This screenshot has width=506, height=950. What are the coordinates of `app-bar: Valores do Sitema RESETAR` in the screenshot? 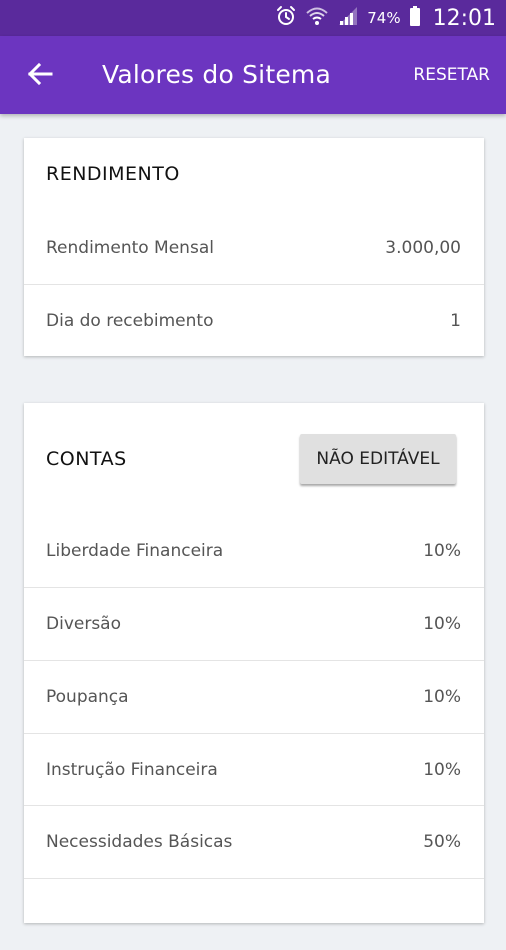 It's located at (253, 75).